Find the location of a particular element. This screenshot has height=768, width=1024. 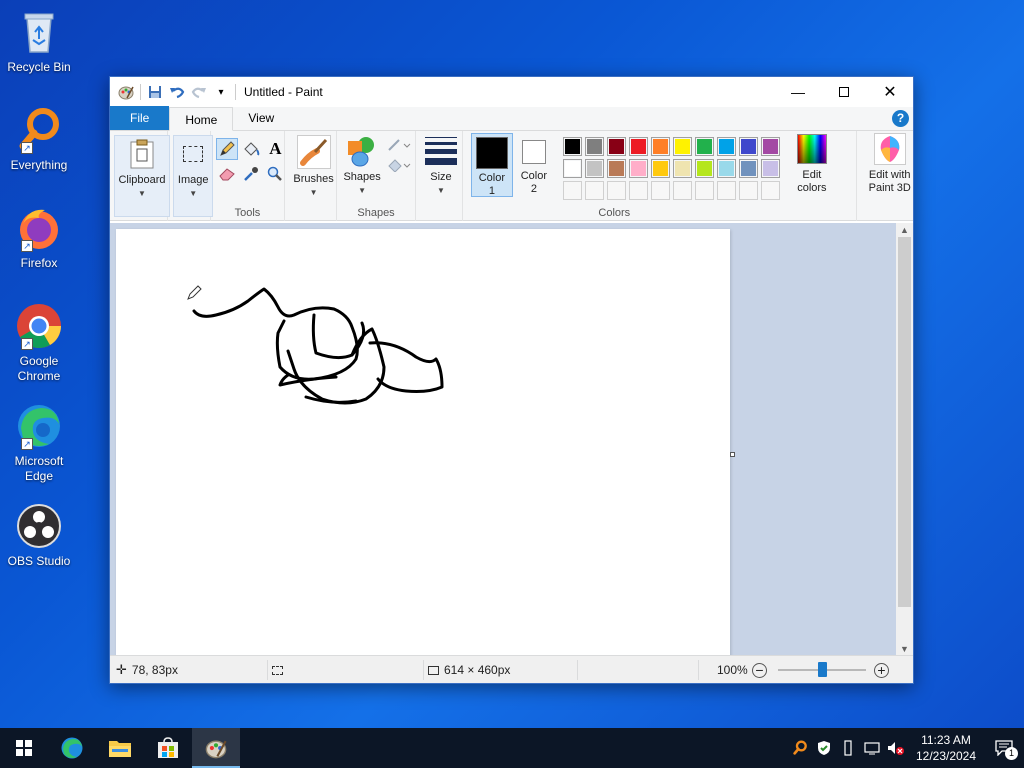

desktop-icon-label: Firefox is located at coordinates (39, 263).